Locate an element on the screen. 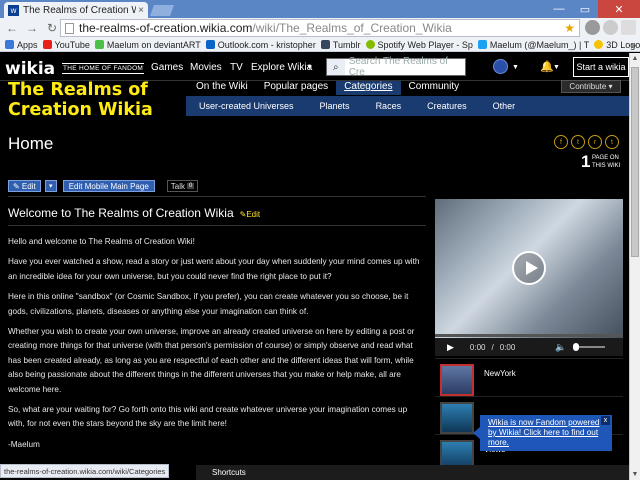 This screenshot has height=480, width=640. smiley-icon is located at coordinates (599, 44).